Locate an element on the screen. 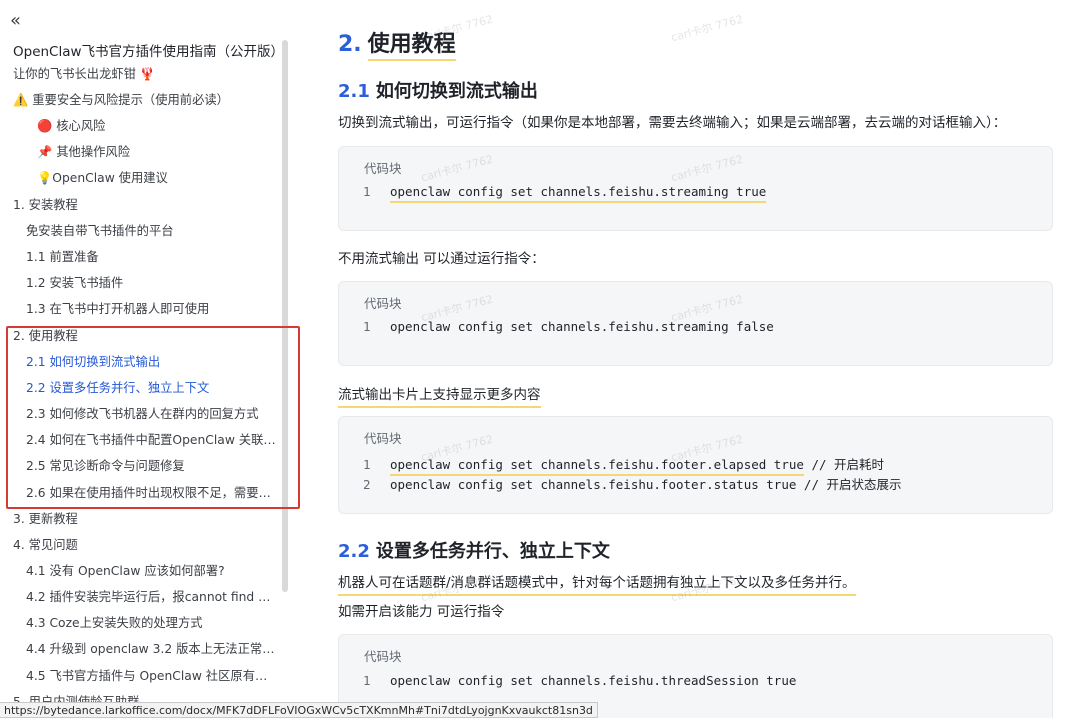  section-heading-2: 2. 使用教程 is located at coordinates (397, 43).